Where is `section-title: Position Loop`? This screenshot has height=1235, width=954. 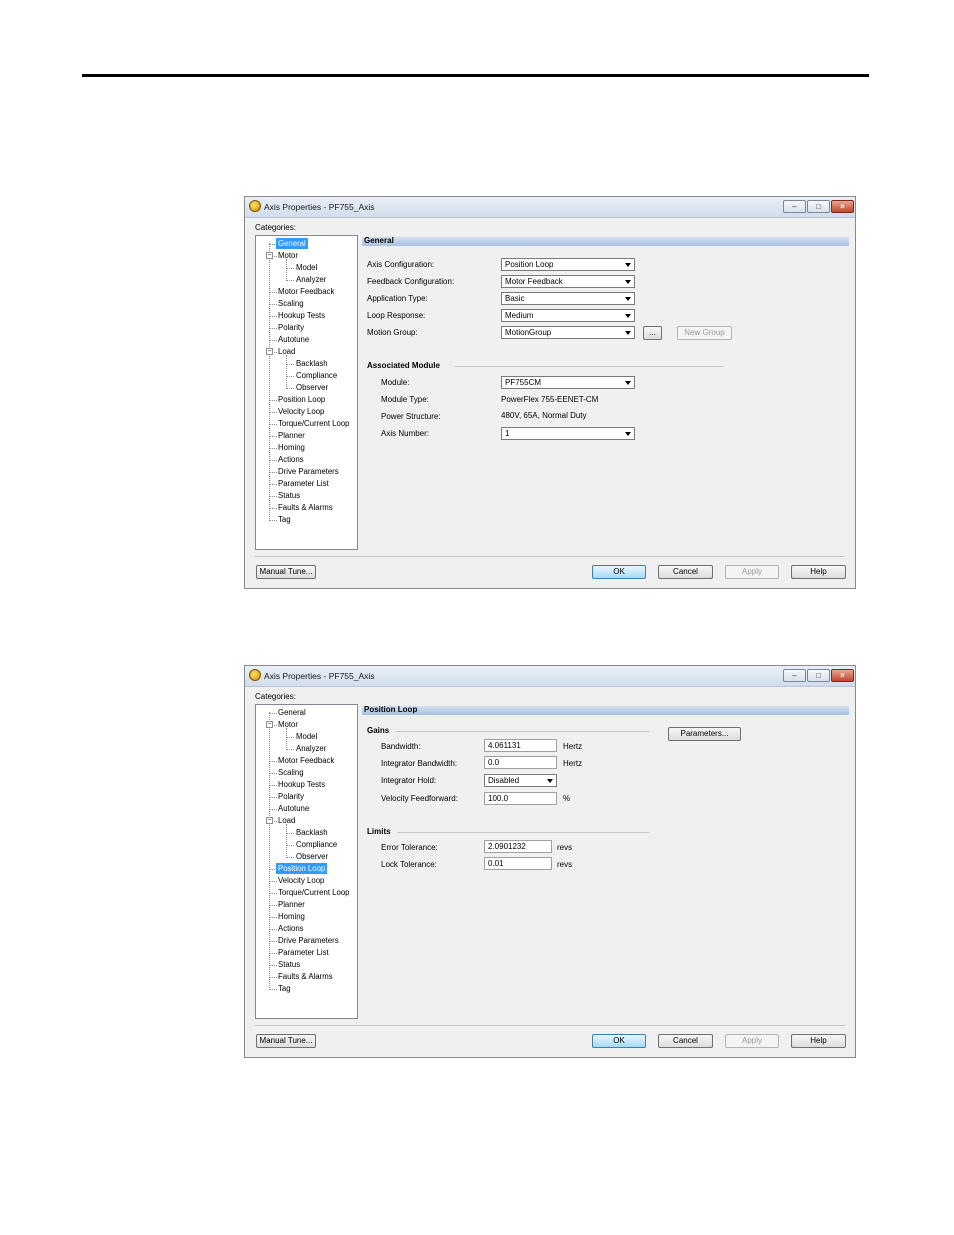
section-title: Position Loop is located at coordinates (391, 709).